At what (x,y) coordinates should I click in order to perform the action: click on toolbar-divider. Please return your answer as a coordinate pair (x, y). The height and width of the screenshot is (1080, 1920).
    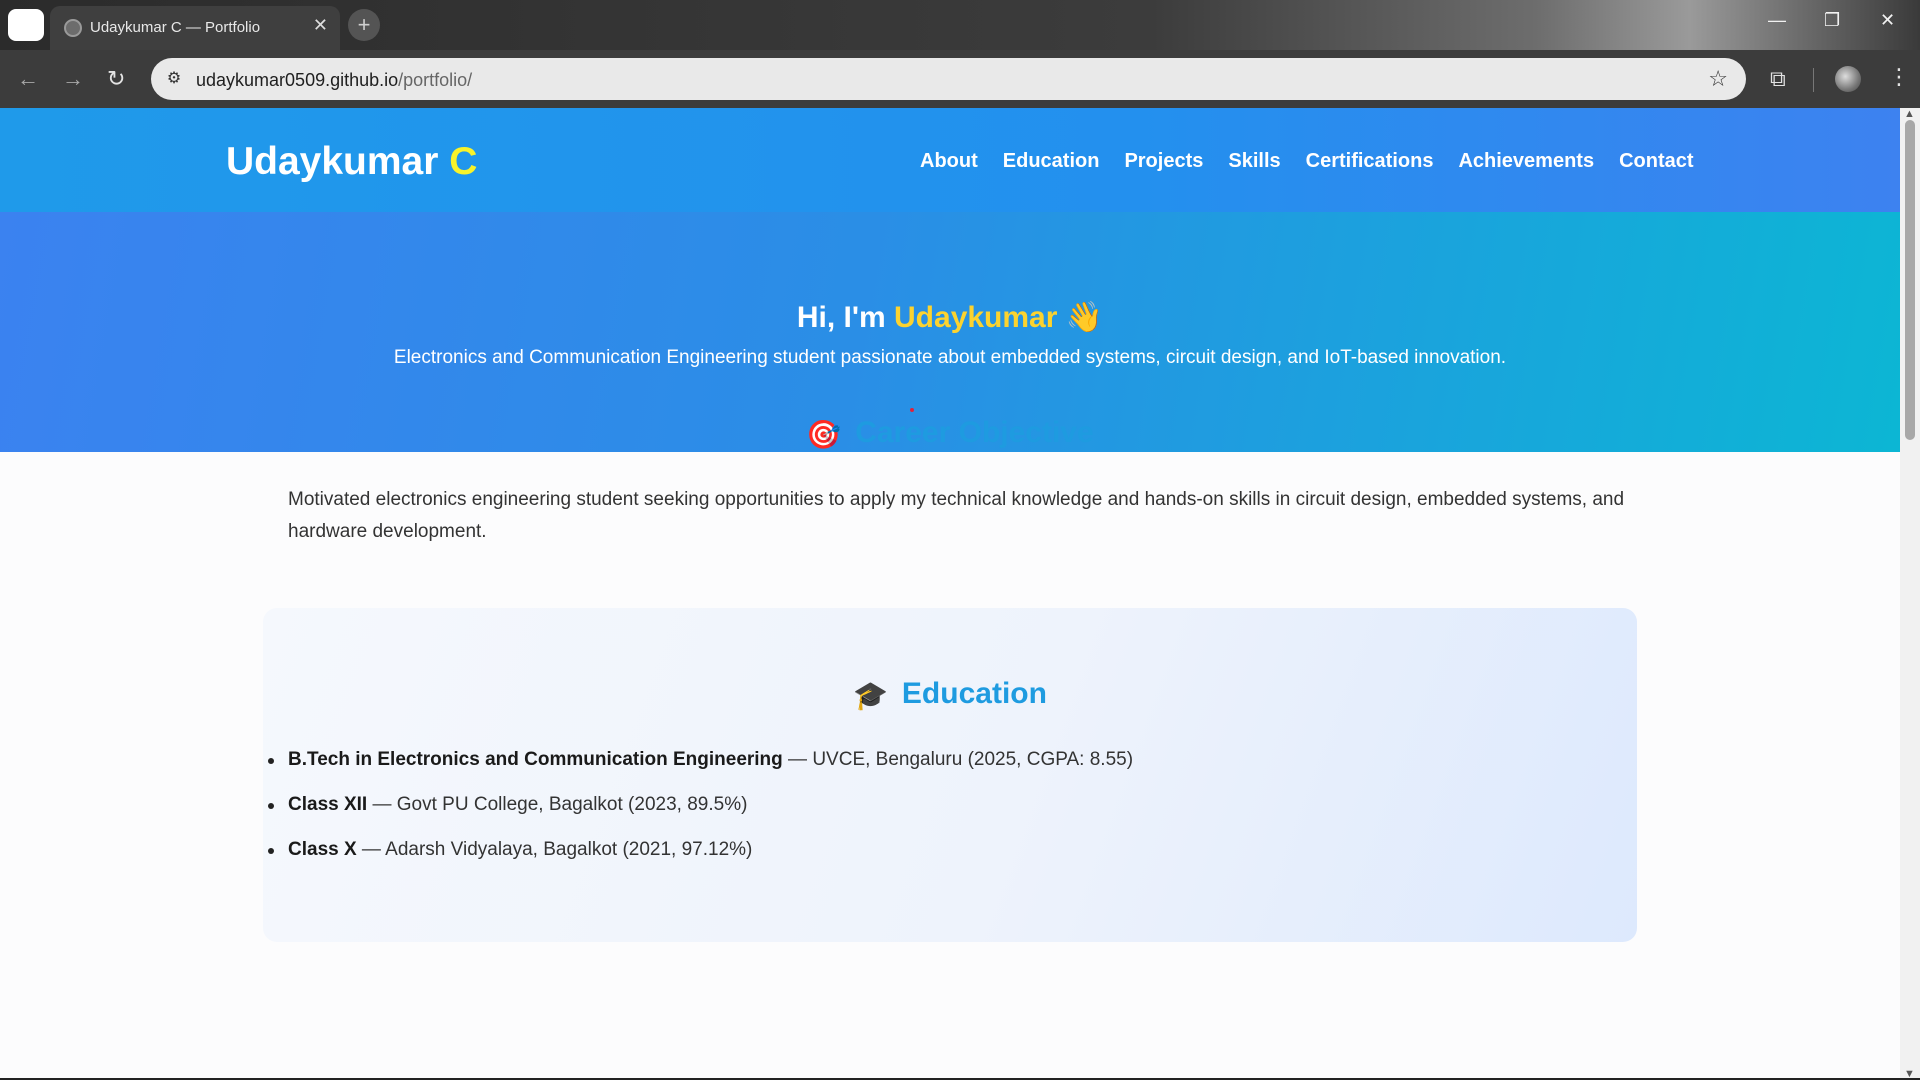
    Looking at the image, I should click on (1813, 80).